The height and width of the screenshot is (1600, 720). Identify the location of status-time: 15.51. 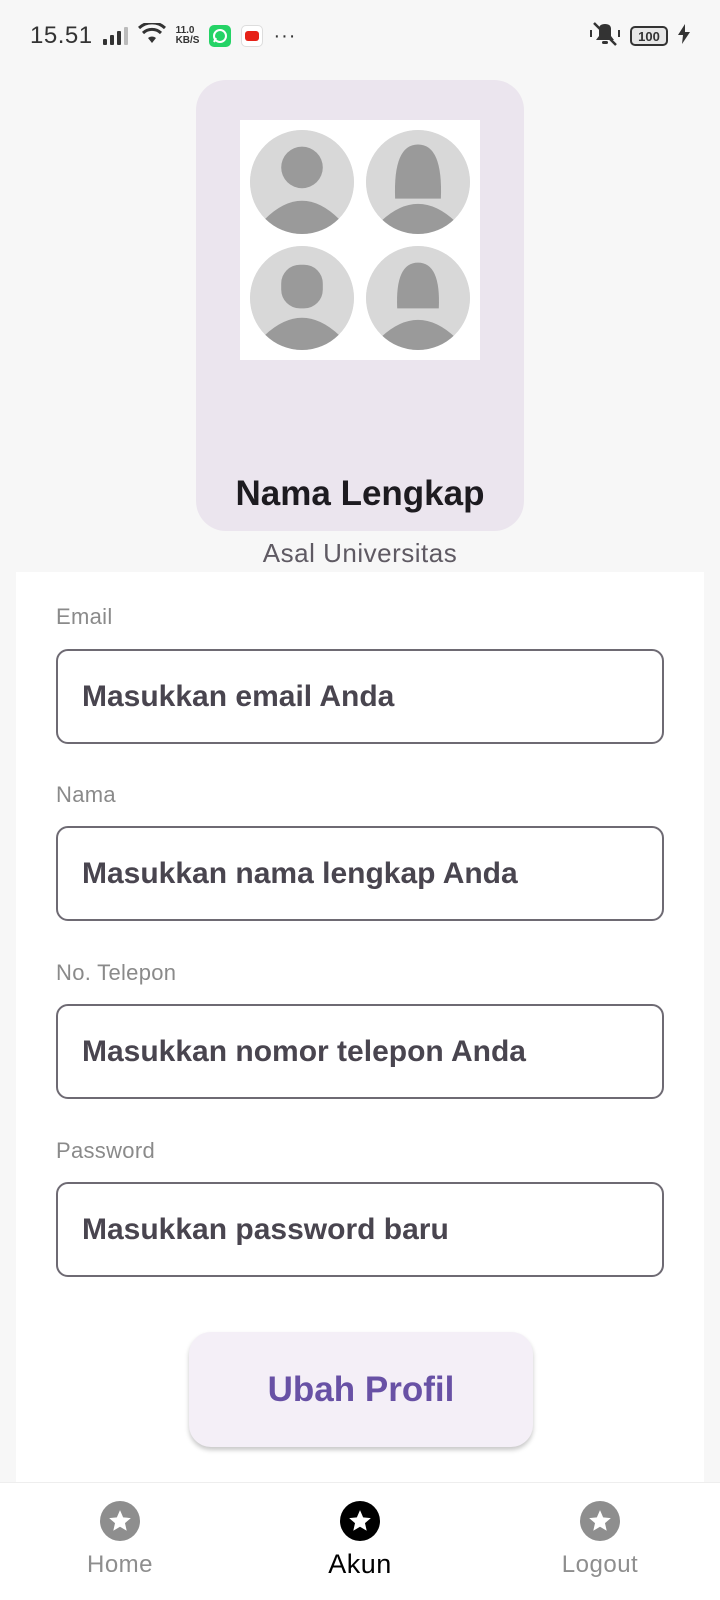
(61, 35).